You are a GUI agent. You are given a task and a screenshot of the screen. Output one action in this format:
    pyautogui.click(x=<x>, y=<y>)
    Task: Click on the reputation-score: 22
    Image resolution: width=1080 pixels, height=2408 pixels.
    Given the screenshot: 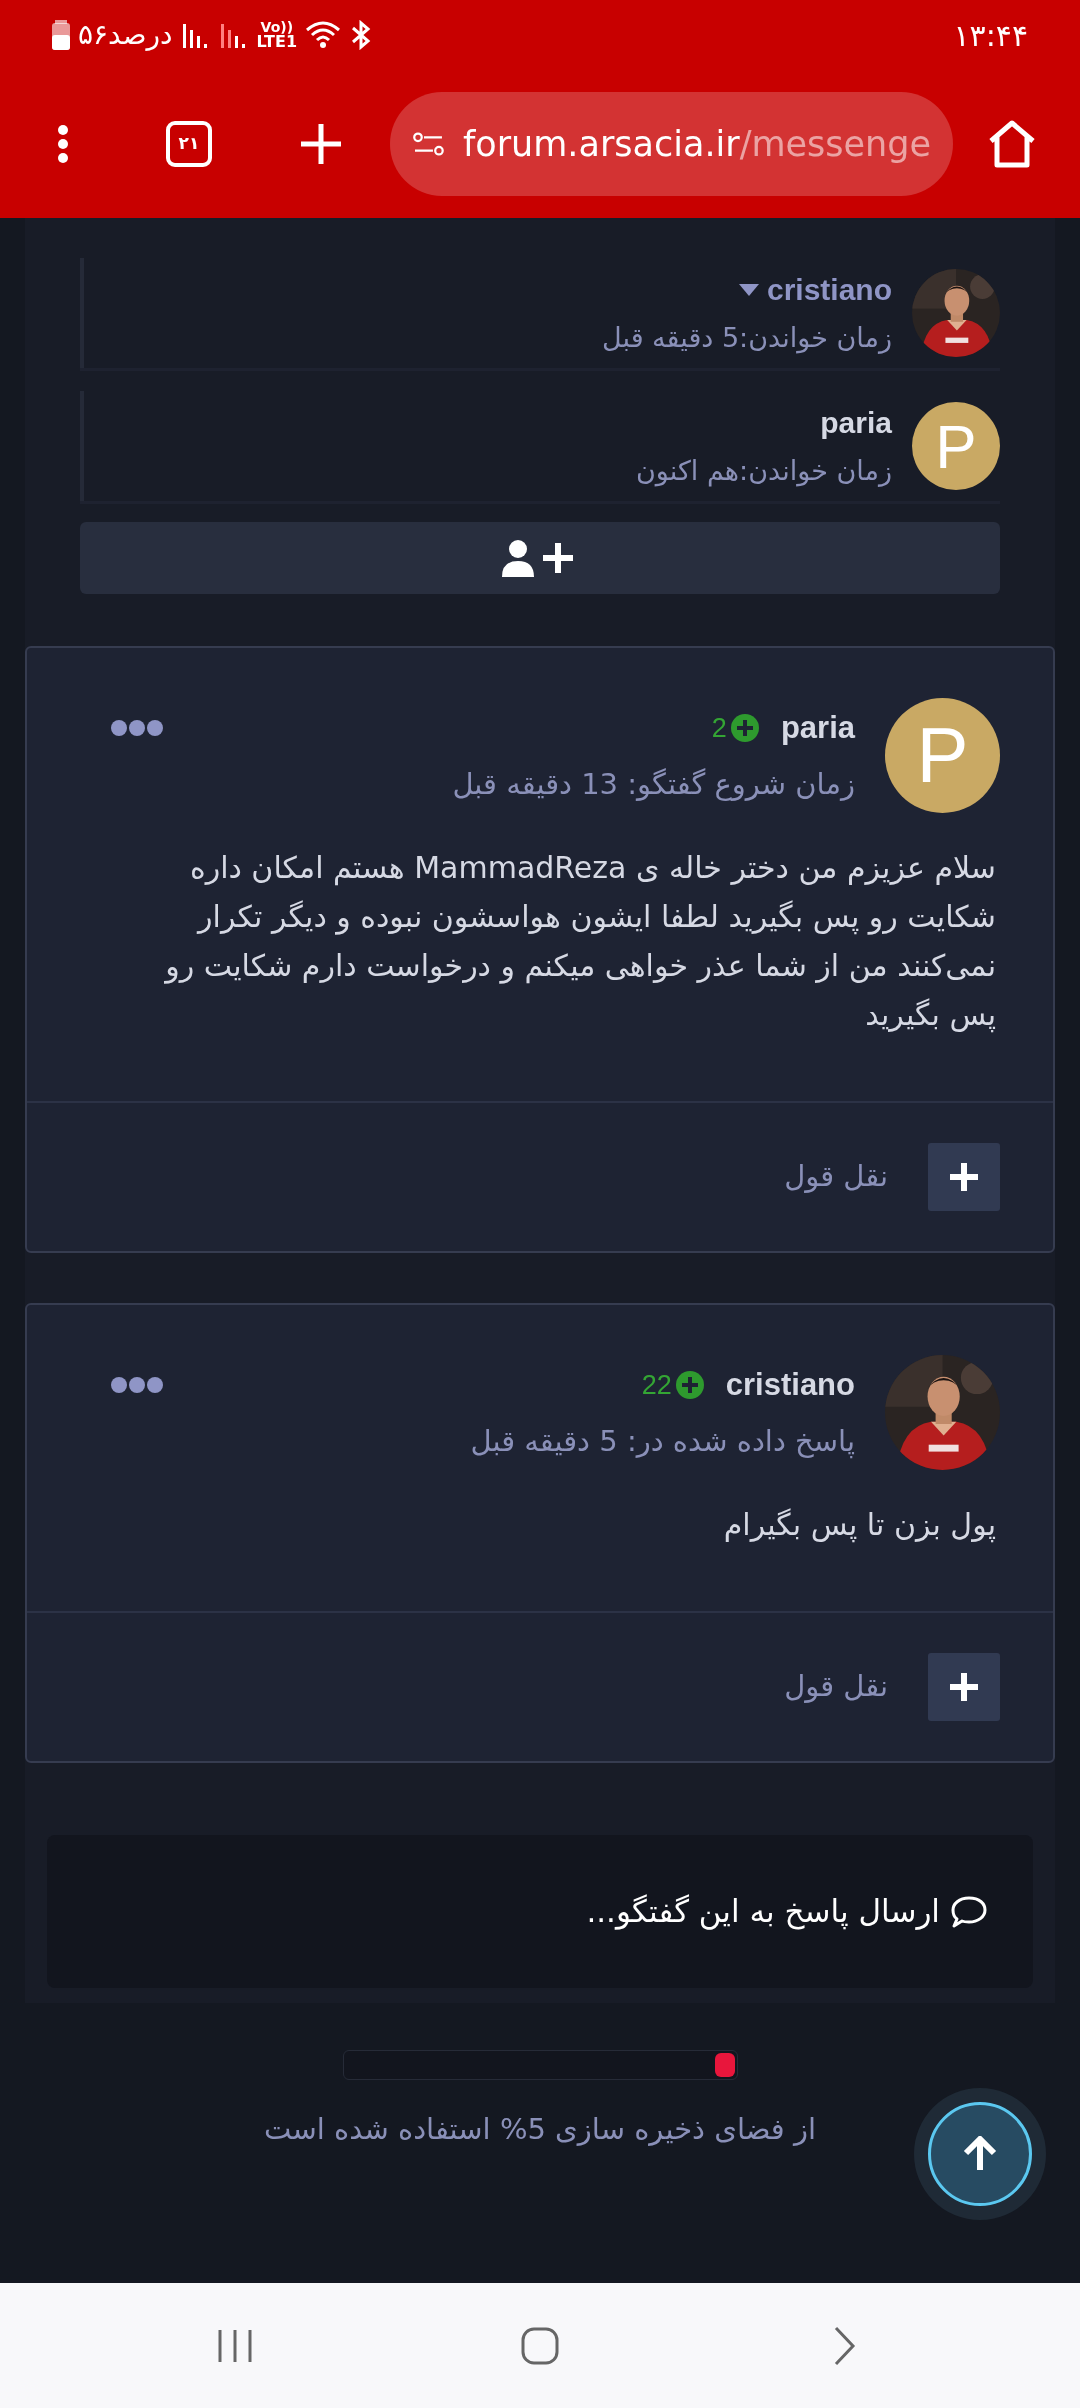 What is the action you would take?
    pyautogui.click(x=656, y=1385)
    